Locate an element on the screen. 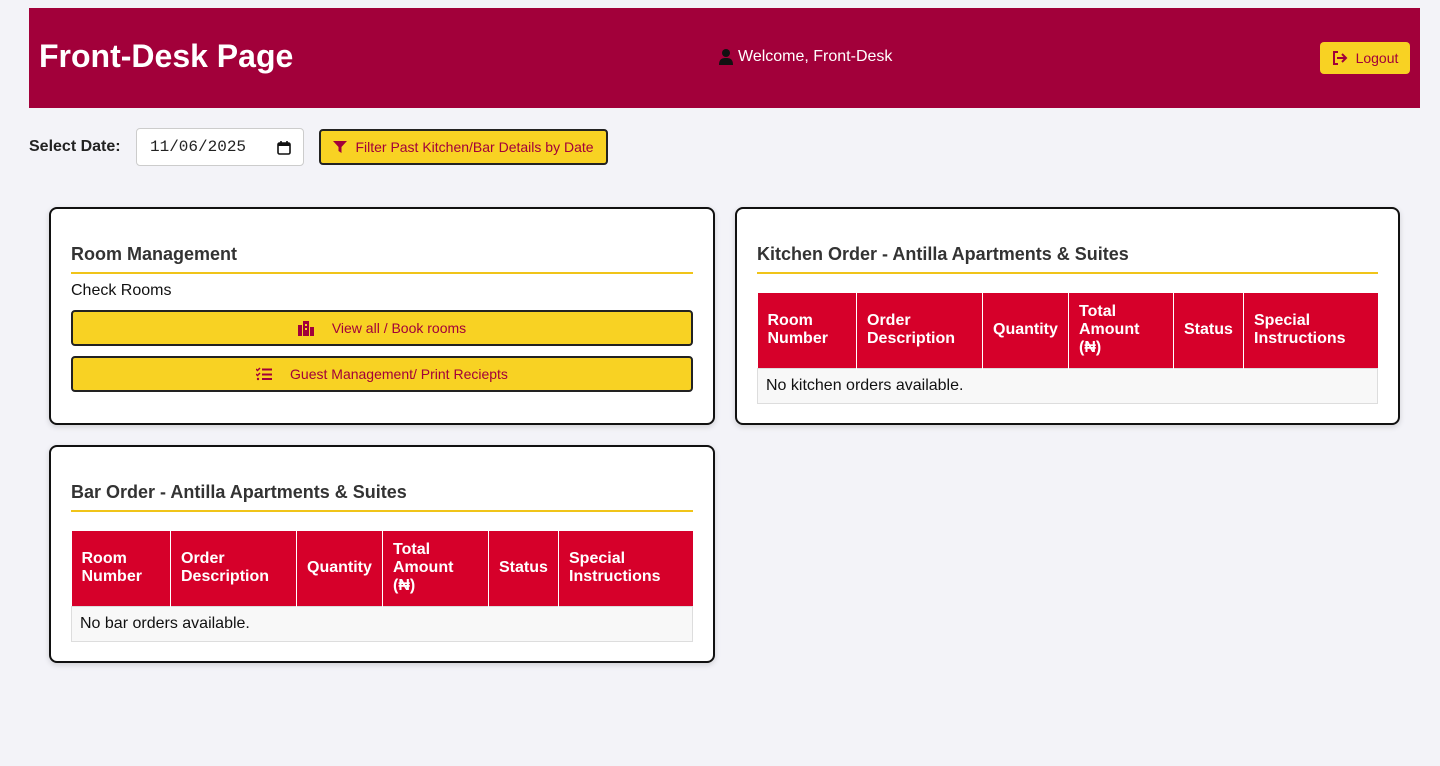 The width and height of the screenshot is (1440, 766). filter-icon is located at coordinates (340, 146).